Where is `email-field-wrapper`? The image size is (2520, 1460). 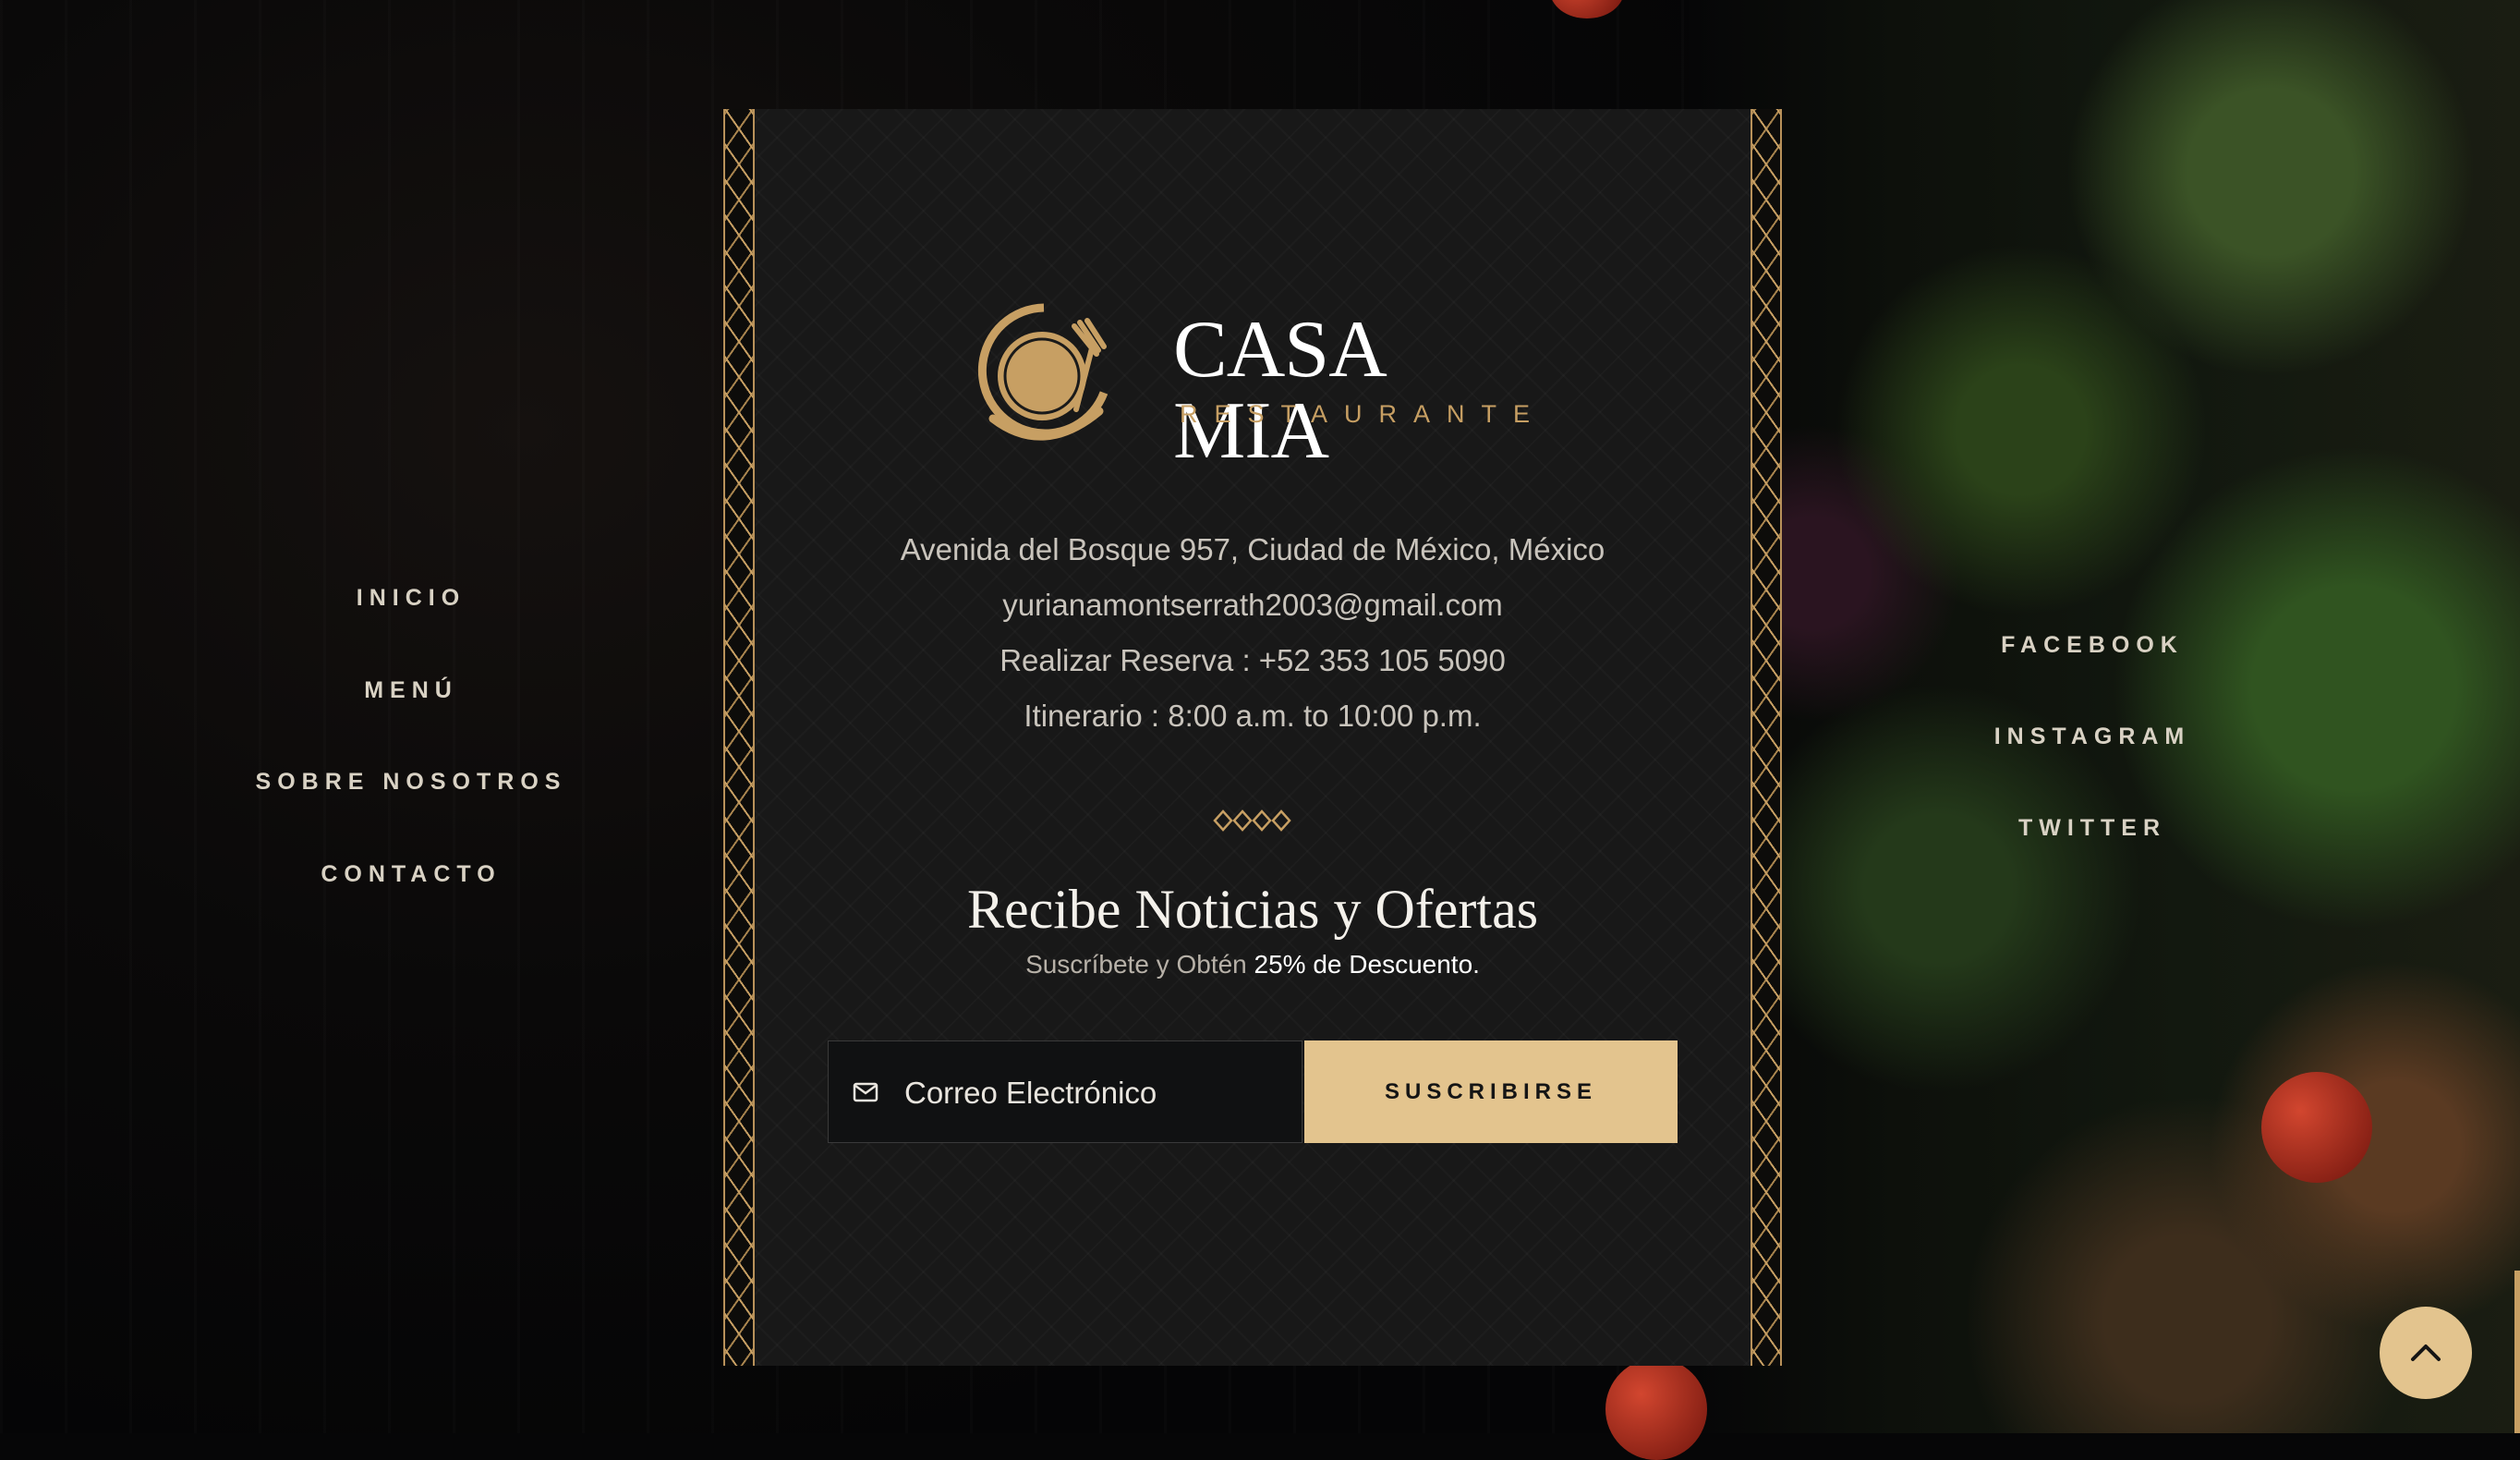
email-field-wrapper is located at coordinates (1065, 1092).